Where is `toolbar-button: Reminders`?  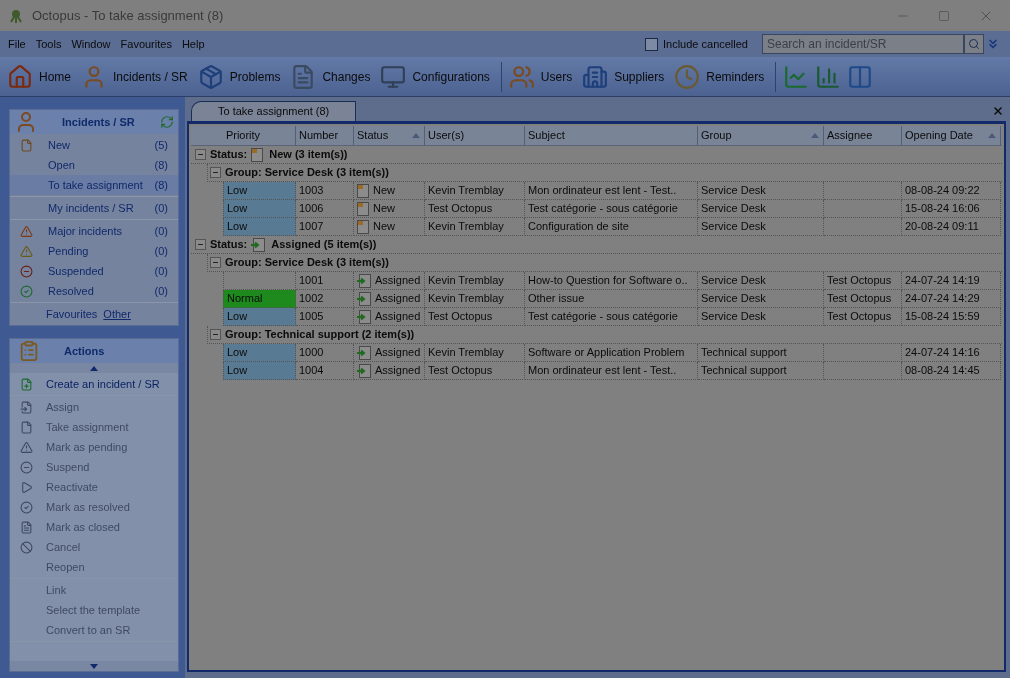 toolbar-button: Reminders is located at coordinates (721, 76).